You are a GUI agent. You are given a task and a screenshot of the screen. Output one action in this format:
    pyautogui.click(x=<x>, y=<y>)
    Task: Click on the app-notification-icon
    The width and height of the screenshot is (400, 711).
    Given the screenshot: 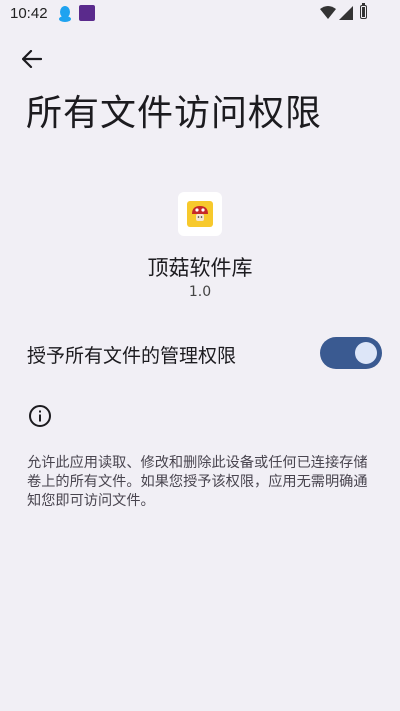 What is the action you would take?
    pyautogui.click(x=87, y=13)
    